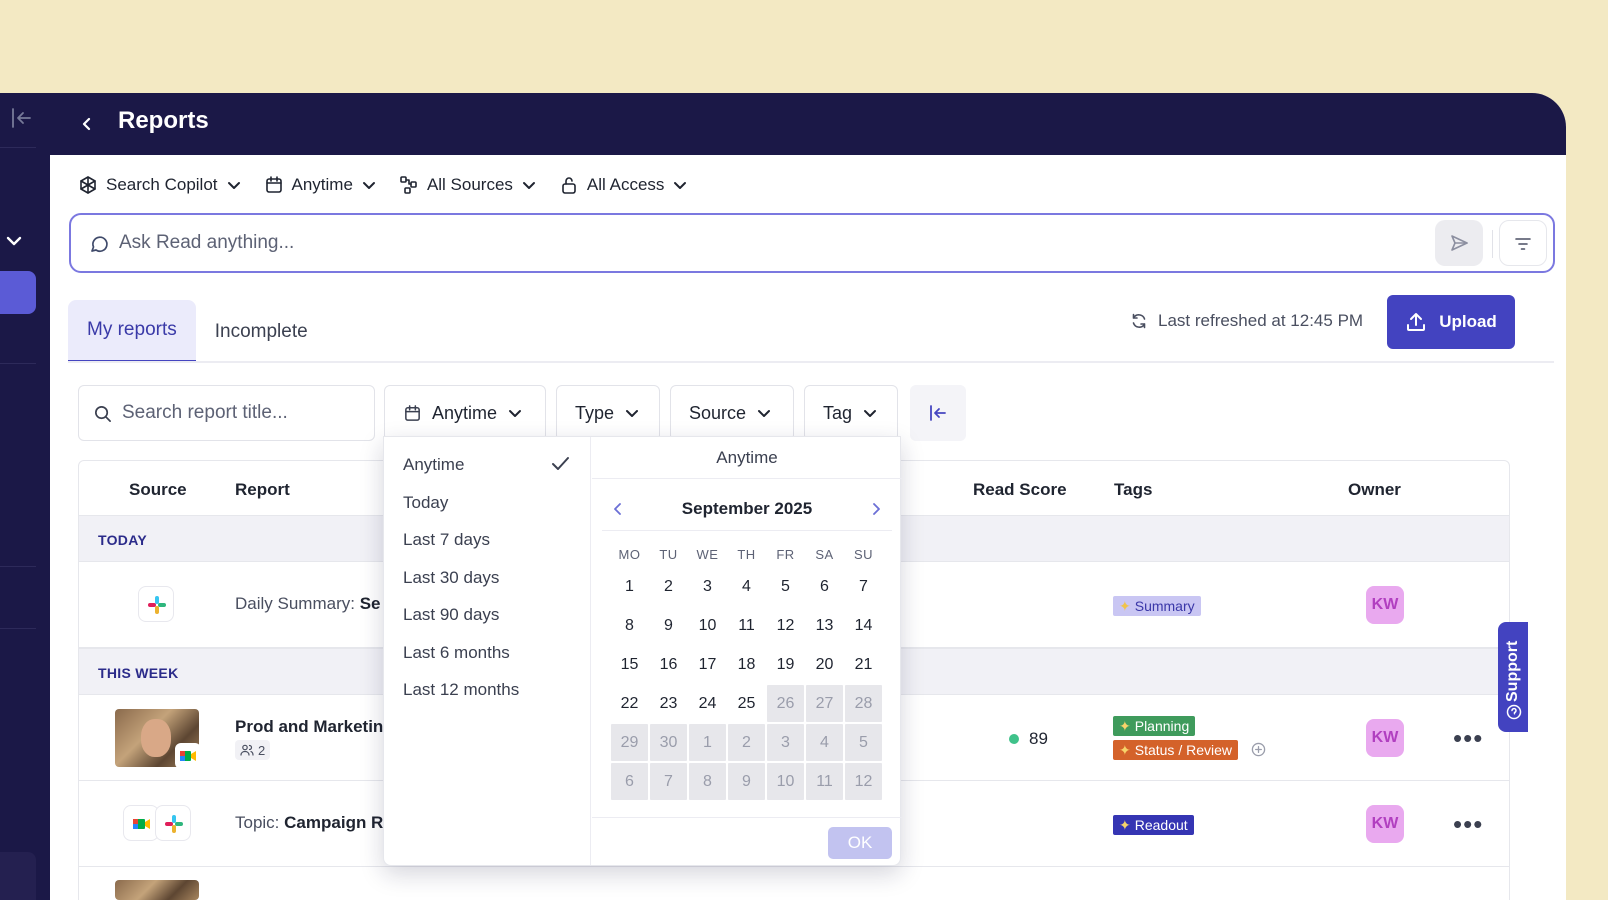  Describe the element at coordinates (425, 503) in the screenshot. I see `option-today: Today` at that location.